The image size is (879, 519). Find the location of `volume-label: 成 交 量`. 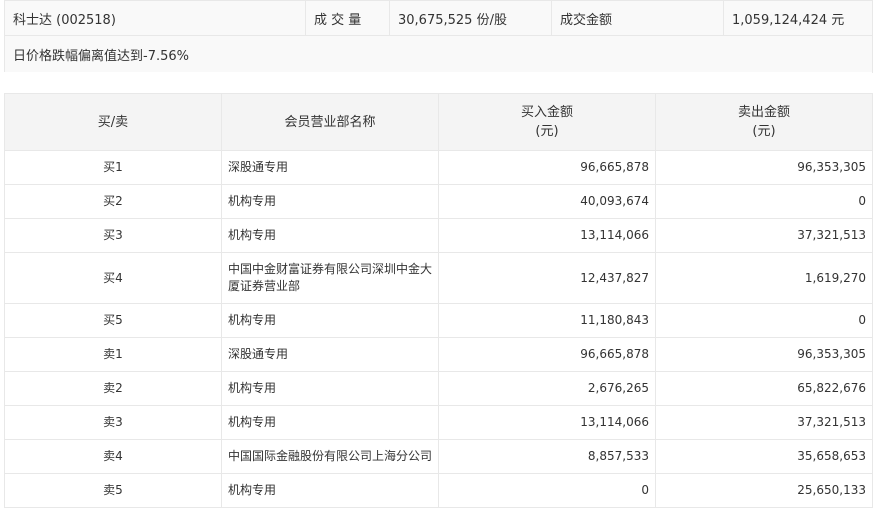

volume-label: 成 交 量 is located at coordinates (347, 18).